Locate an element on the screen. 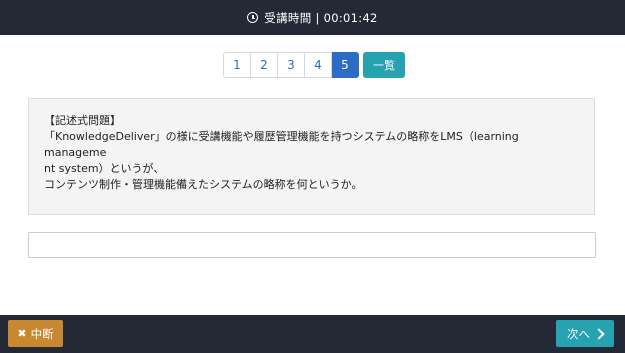 Image resolution: width=625 pixels, height=353 pixels. close-icon: ✖ is located at coordinates (22, 333).